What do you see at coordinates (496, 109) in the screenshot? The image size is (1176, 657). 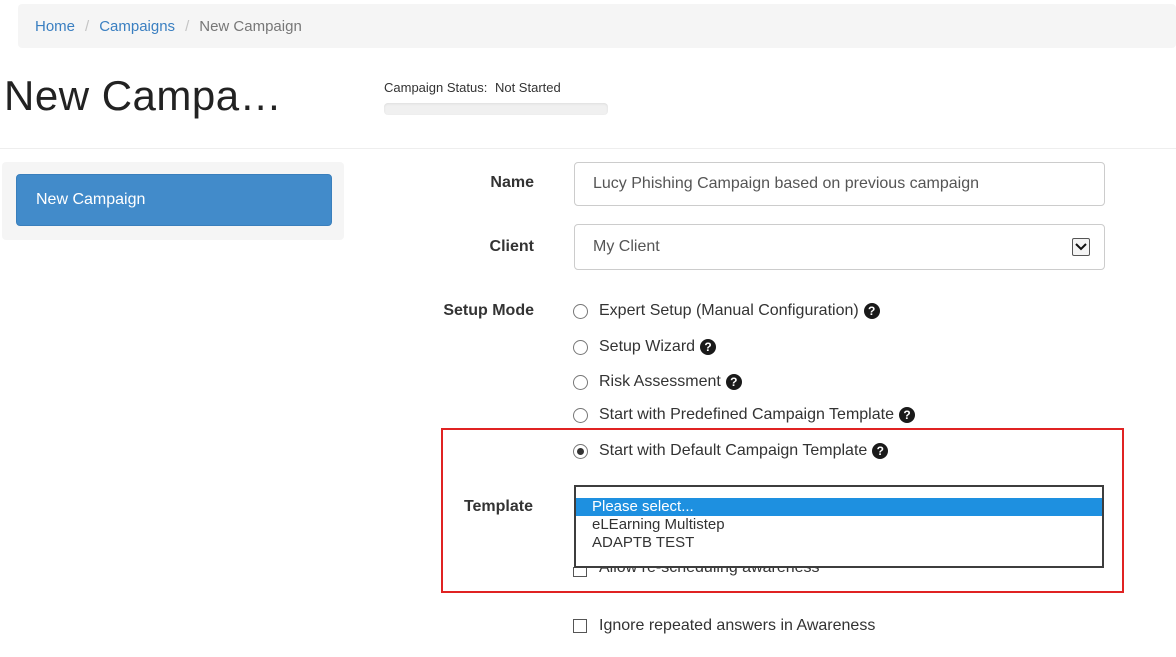 I see `campaign-status-progress-bar` at bounding box center [496, 109].